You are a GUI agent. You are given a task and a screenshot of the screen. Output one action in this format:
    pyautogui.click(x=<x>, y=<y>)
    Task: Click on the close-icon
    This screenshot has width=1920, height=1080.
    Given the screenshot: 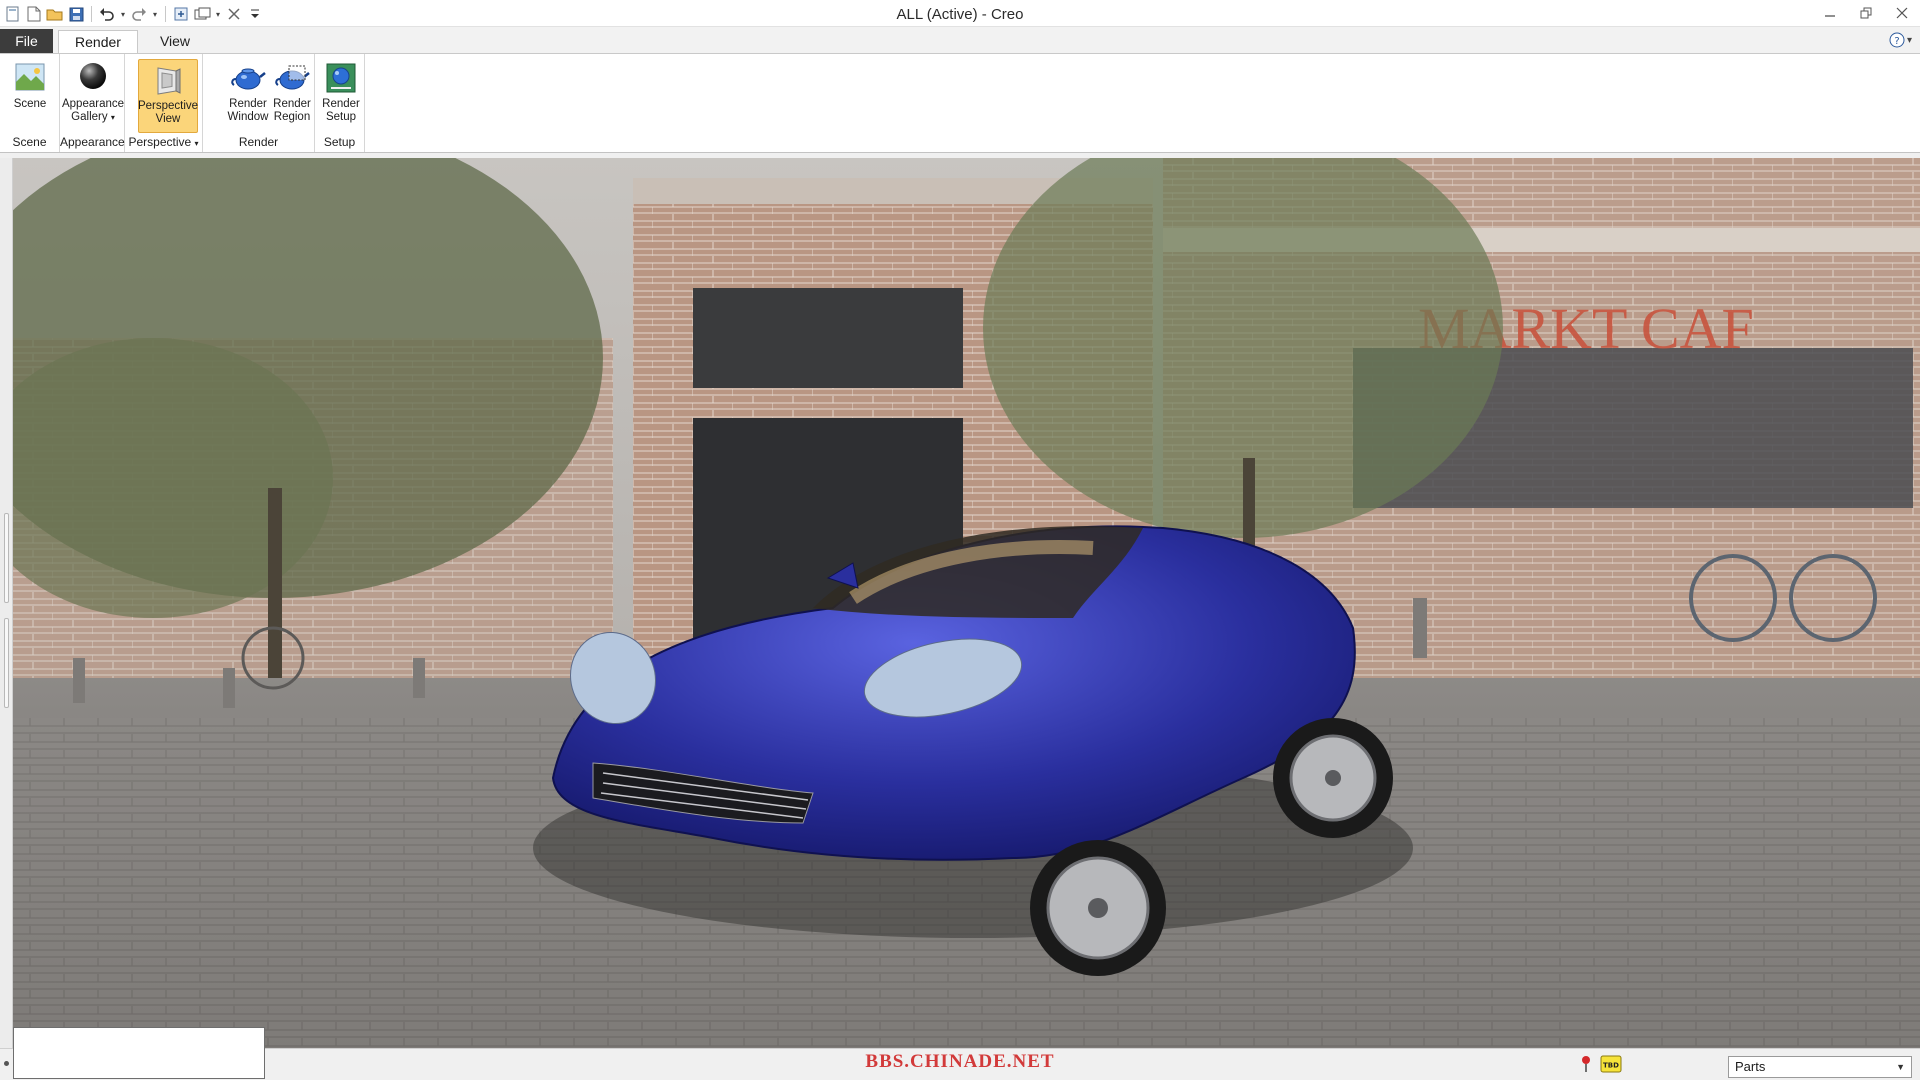 What is the action you would take?
    pyautogui.click(x=1902, y=13)
    